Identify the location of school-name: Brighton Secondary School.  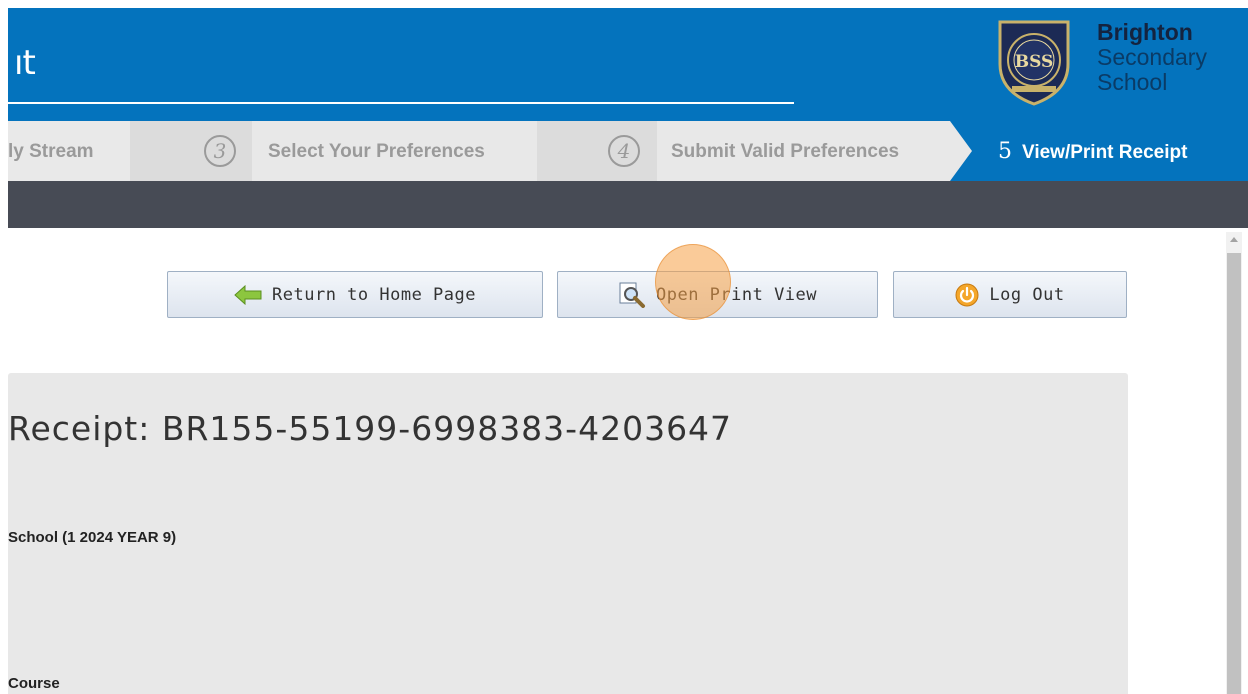
(1152, 57).